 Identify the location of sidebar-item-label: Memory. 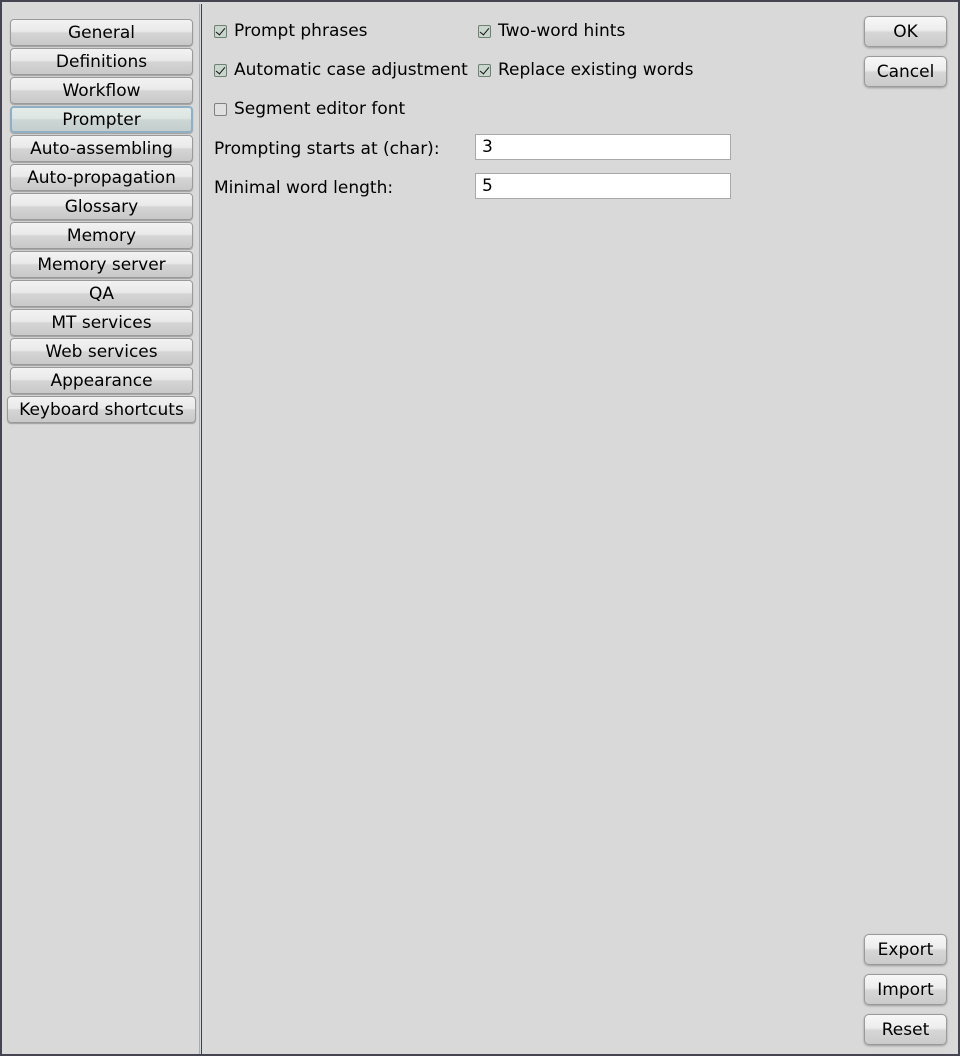
(101, 235).